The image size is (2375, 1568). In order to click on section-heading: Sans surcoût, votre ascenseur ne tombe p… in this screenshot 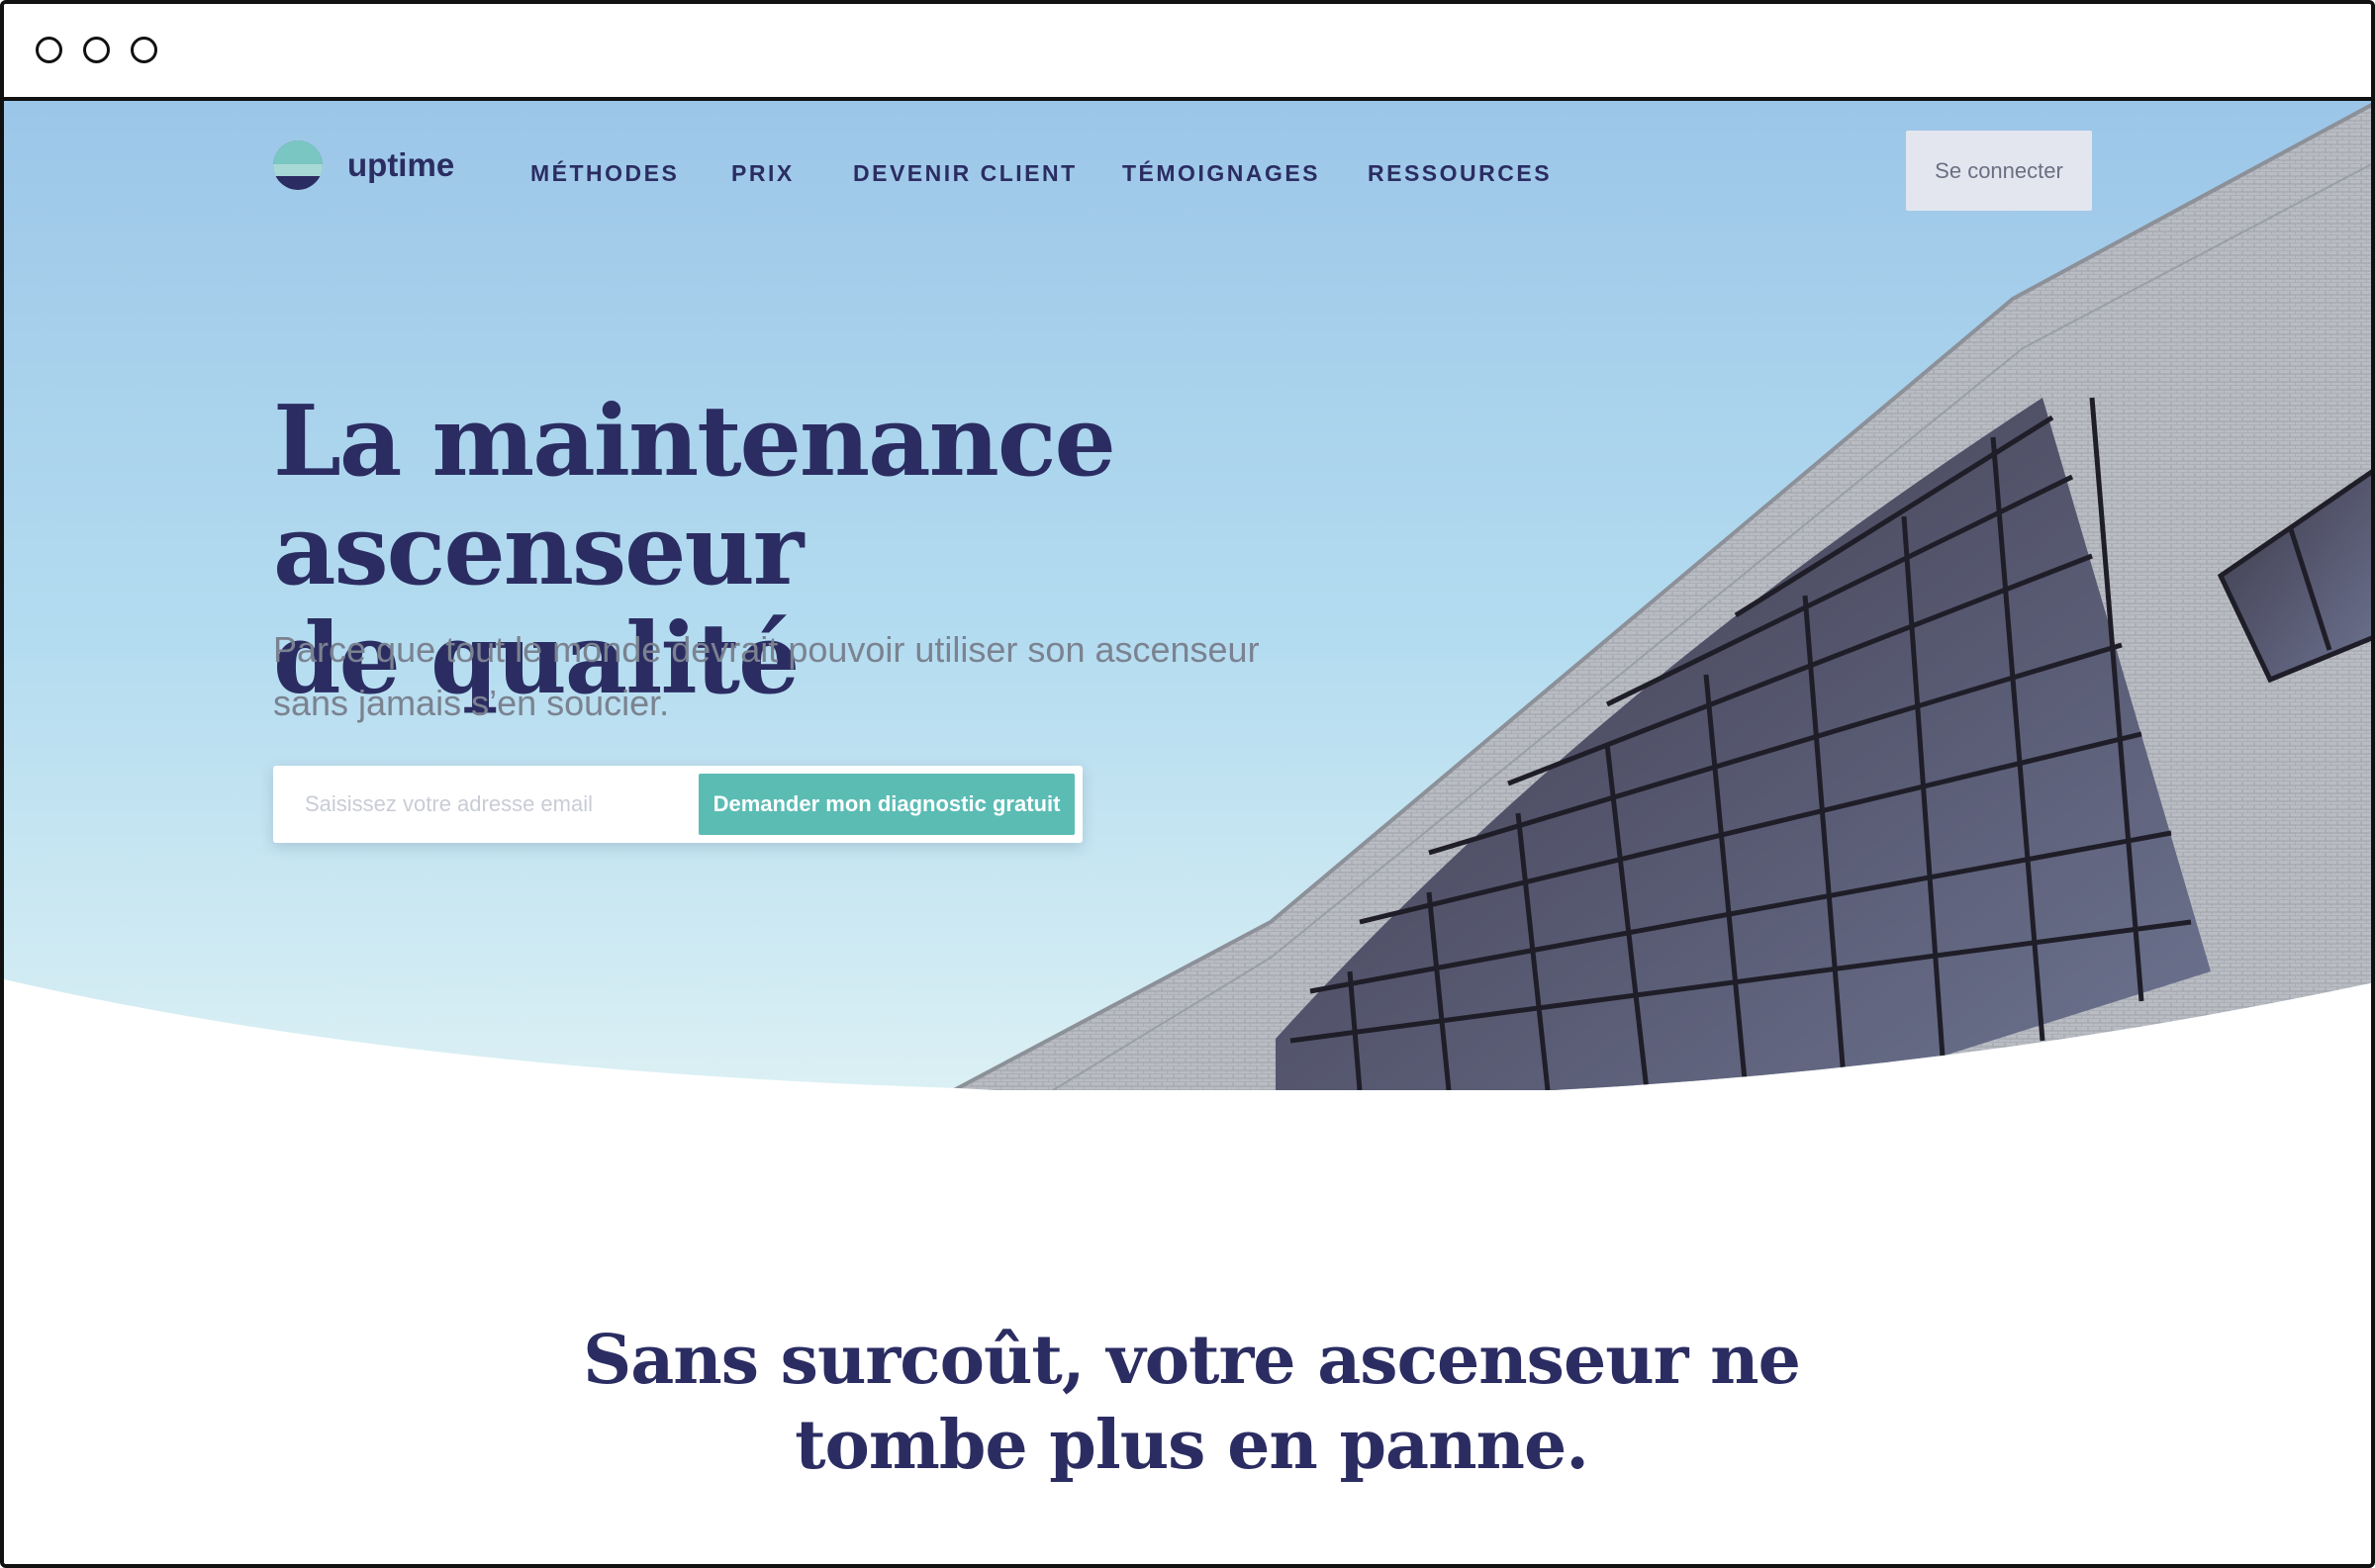, I will do `click(1187, 1403)`.